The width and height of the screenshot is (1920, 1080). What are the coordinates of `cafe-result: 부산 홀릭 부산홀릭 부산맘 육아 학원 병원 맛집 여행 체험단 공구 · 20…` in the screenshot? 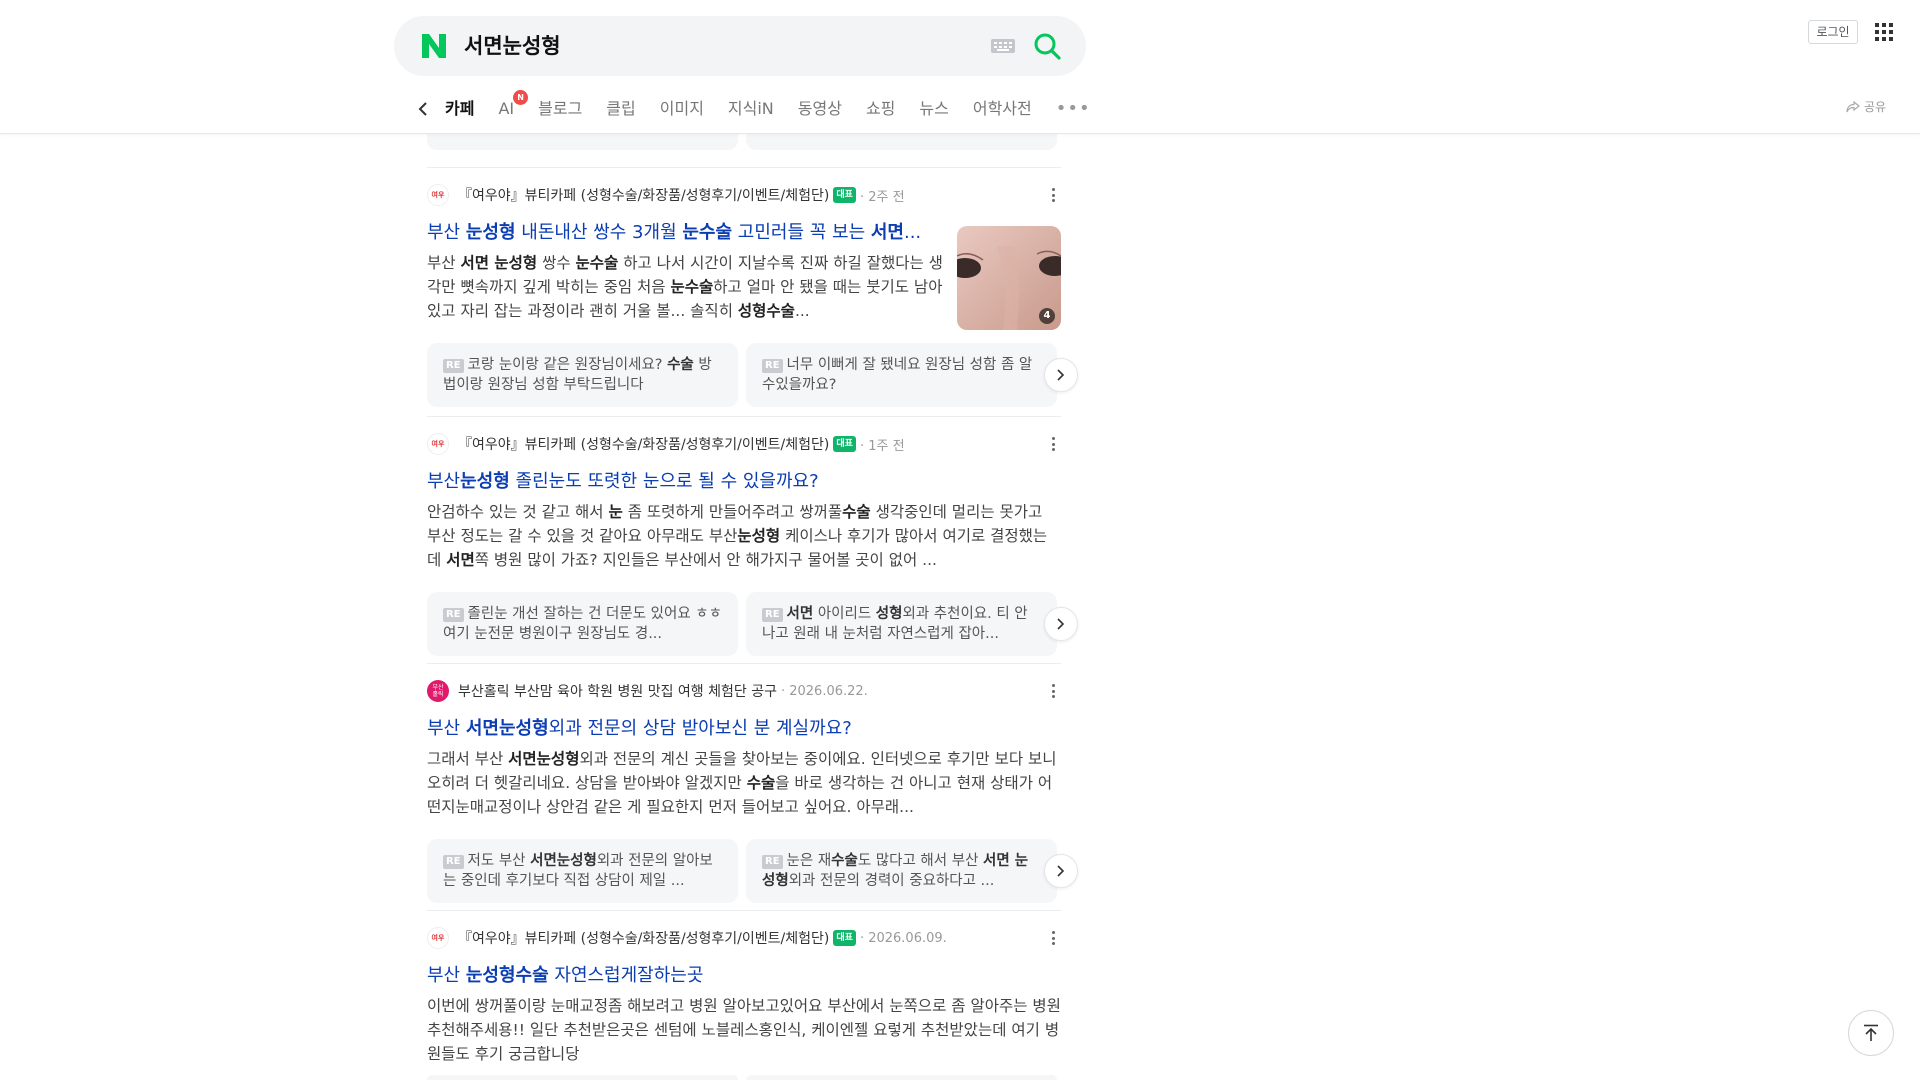 It's located at (752, 791).